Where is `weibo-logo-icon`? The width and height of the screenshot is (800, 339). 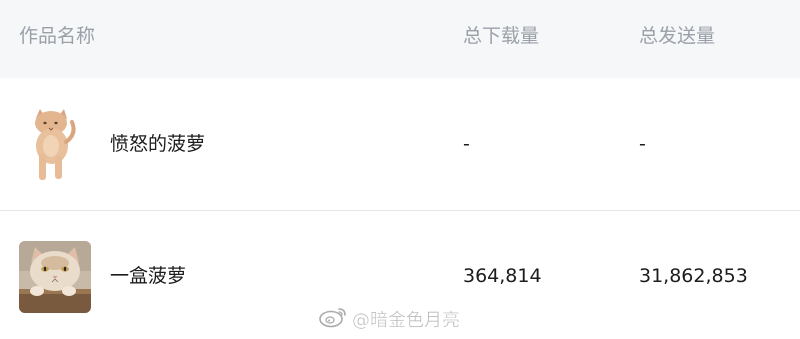
weibo-logo-icon is located at coordinates (333, 319).